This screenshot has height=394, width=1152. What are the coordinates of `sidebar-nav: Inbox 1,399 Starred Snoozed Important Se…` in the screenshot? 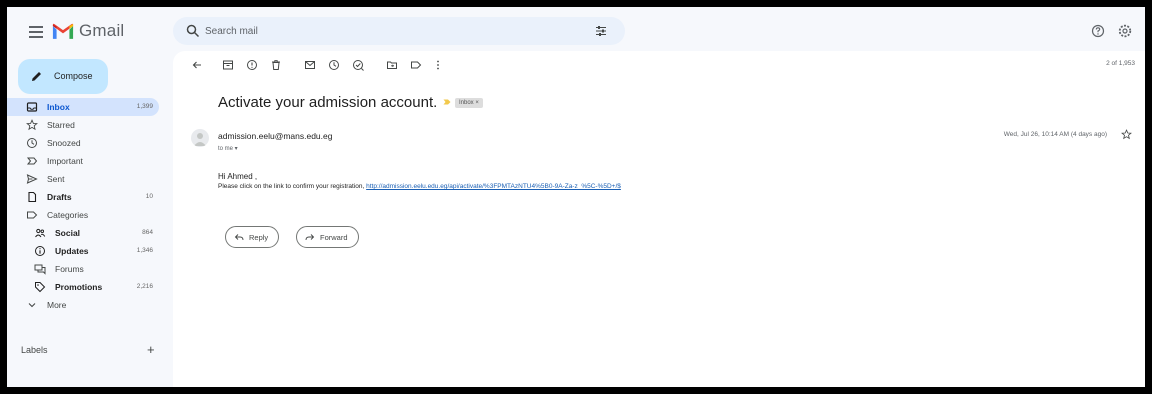 It's located at (86, 206).